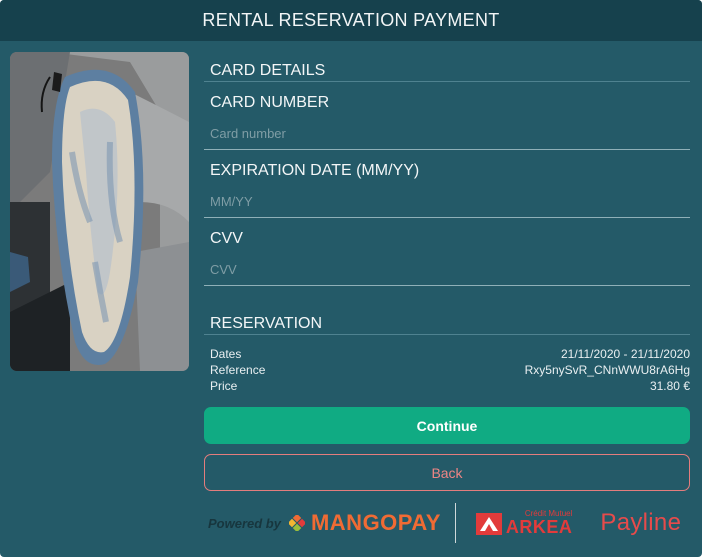 This screenshot has width=702, height=557. What do you see at coordinates (539, 526) in the screenshot?
I see `arkea-big-text: ARKEA` at bounding box center [539, 526].